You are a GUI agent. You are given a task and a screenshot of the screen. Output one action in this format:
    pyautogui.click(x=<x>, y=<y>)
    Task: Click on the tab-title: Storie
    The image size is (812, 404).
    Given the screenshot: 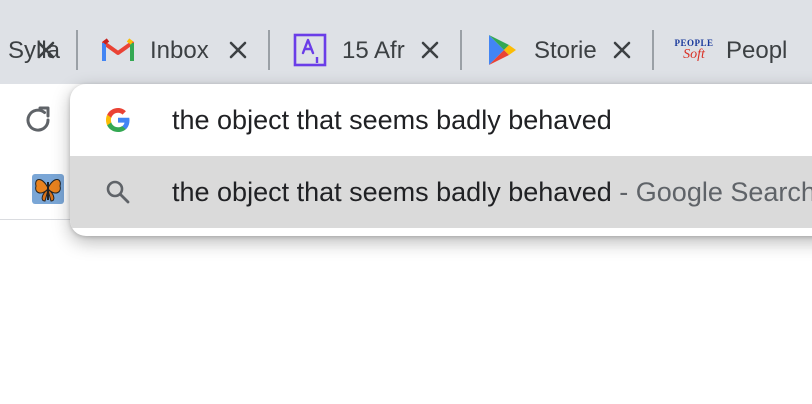 What is the action you would take?
    pyautogui.click(x=565, y=50)
    